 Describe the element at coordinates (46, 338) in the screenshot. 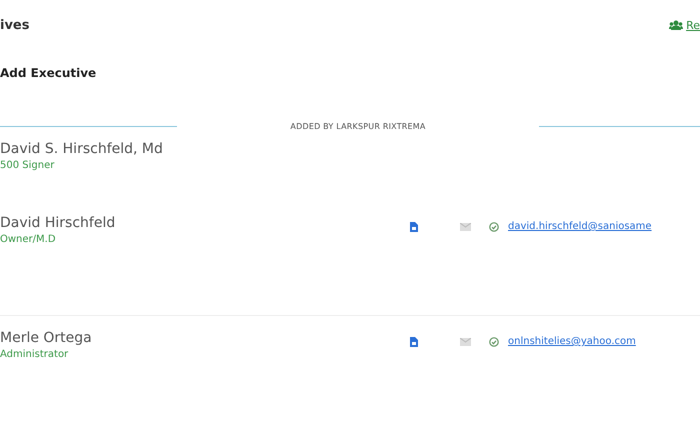

I see `executive-name: Merle Ortega` at that location.